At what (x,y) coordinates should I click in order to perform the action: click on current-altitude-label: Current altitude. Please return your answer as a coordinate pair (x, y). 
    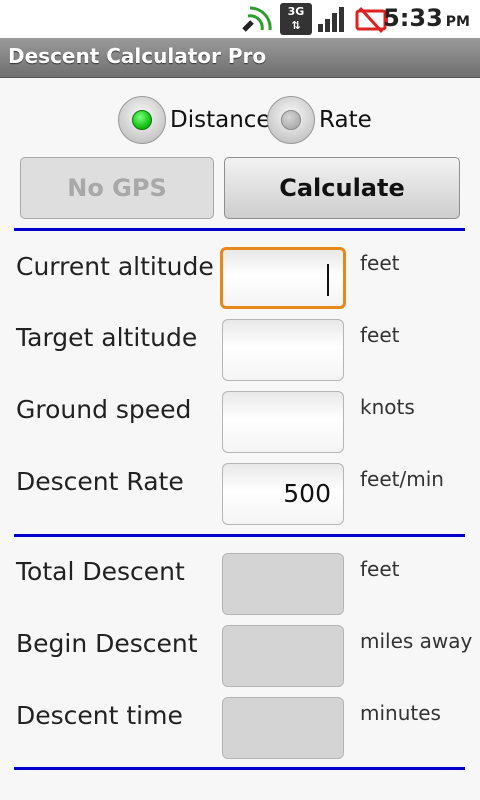
    Looking at the image, I should click on (115, 266).